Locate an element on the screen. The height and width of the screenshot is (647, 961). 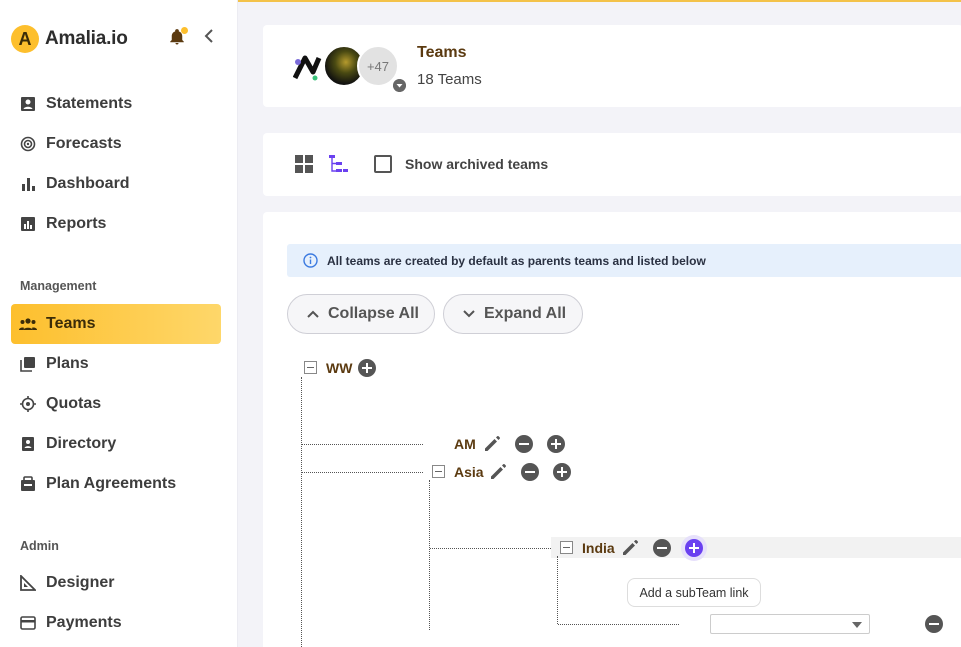
designer-icon is located at coordinates (28, 583).